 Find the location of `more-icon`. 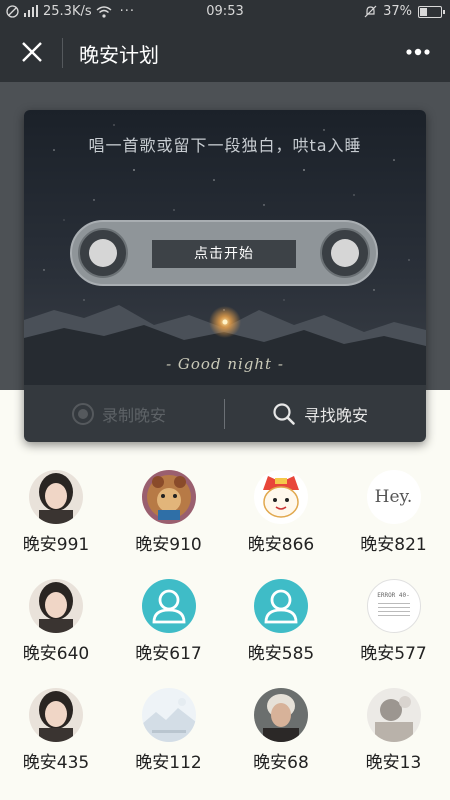

more-icon is located at coordinates (418, 52).